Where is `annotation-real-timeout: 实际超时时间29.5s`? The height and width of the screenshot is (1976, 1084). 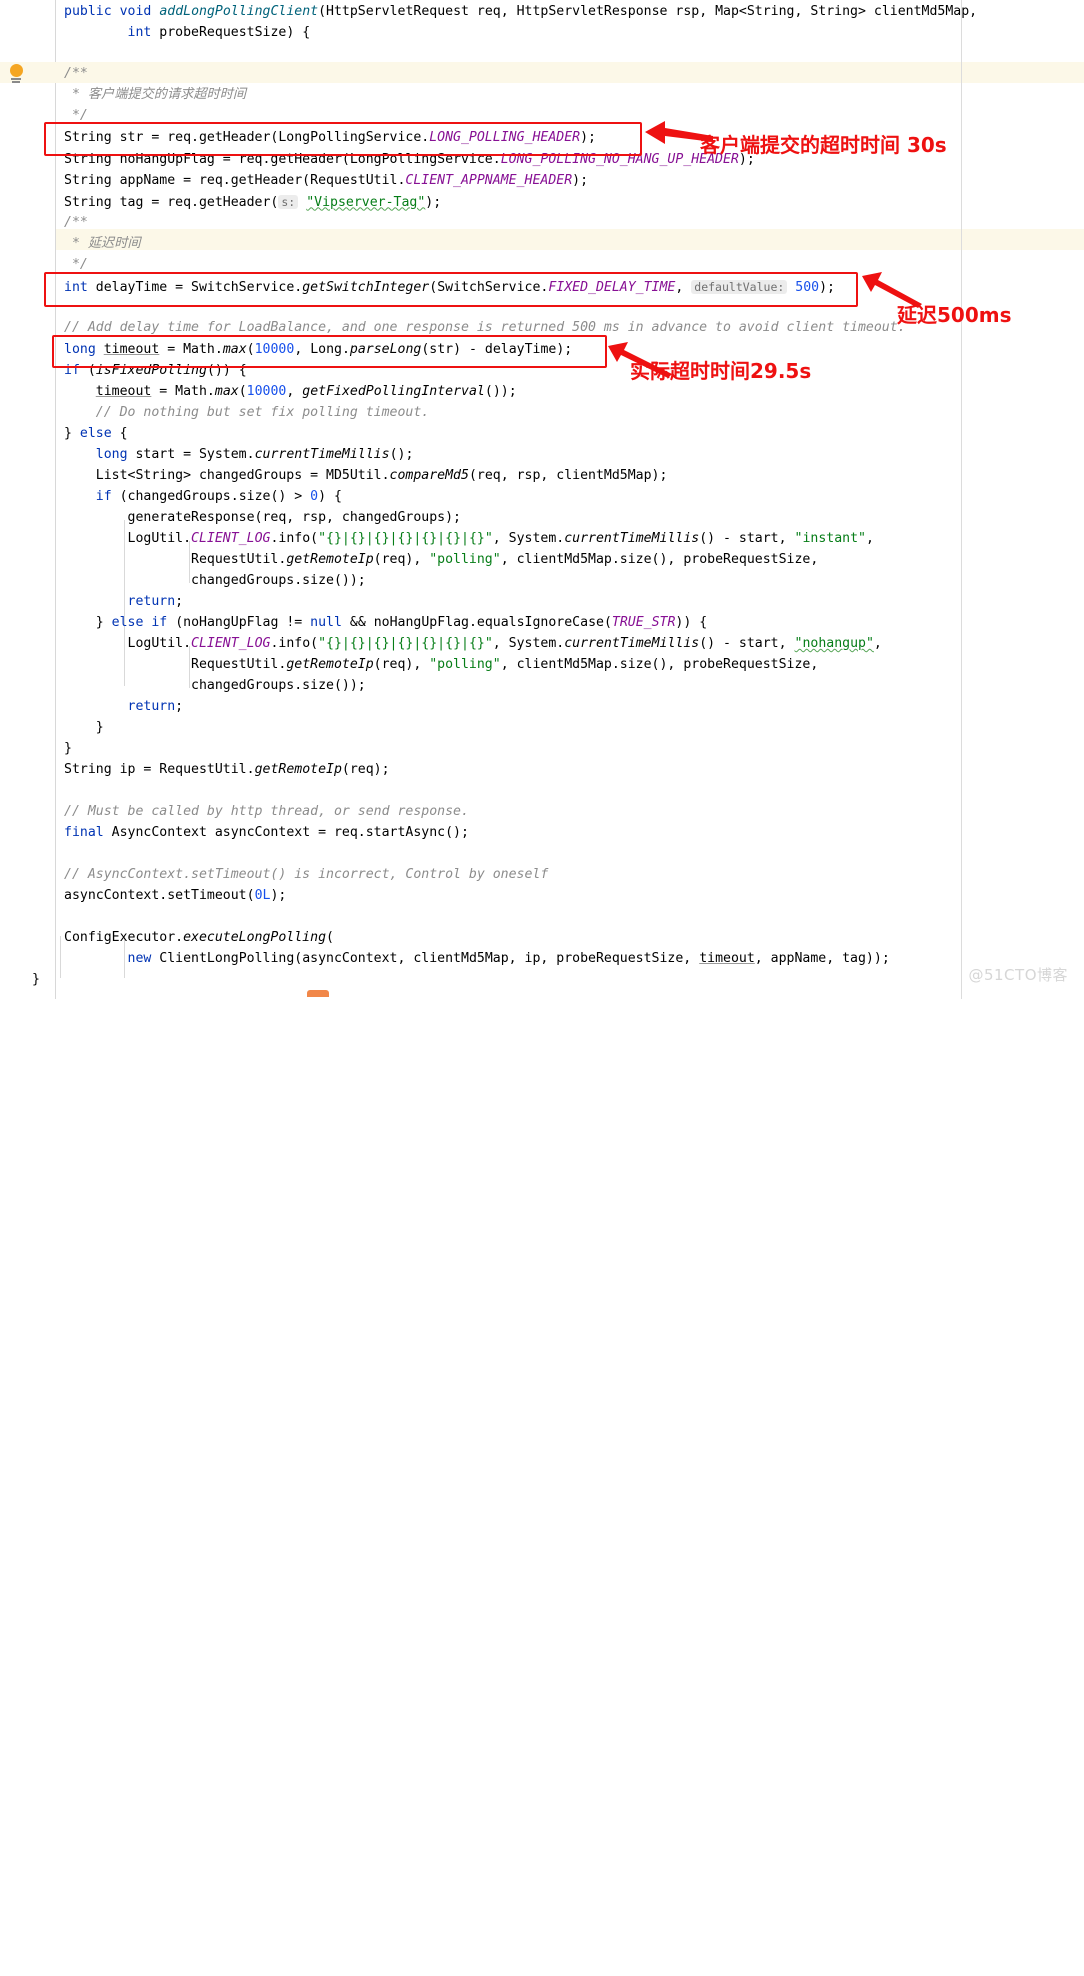 annotation-real-timeout: 实际超时时间29.5s is located at coordinates (721, 371).